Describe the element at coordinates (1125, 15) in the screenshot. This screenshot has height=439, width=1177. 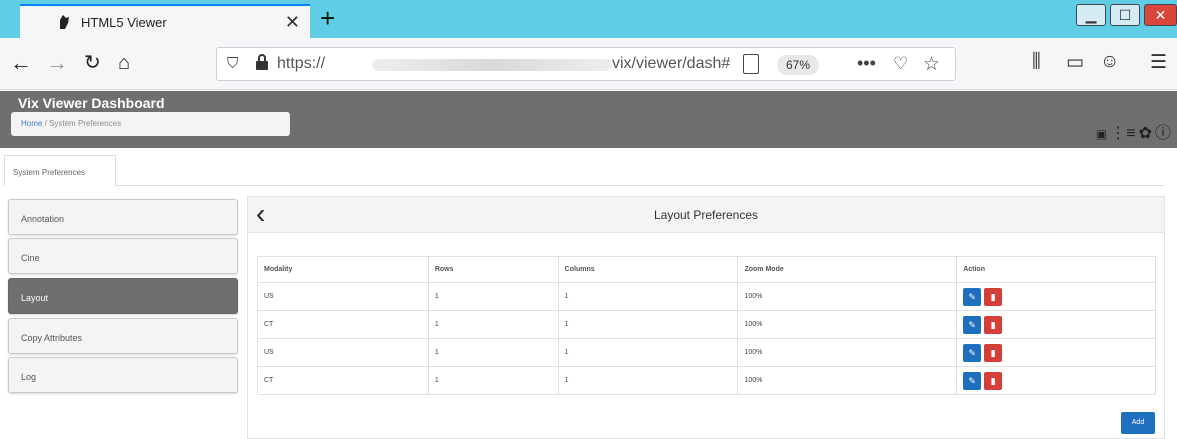
I see `maximize-button: ☐` at that location.